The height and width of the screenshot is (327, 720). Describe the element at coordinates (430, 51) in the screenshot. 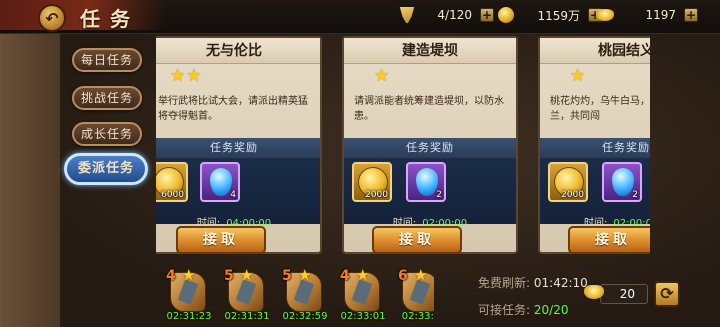

I see `task-title: 建造堤坝` at that location.